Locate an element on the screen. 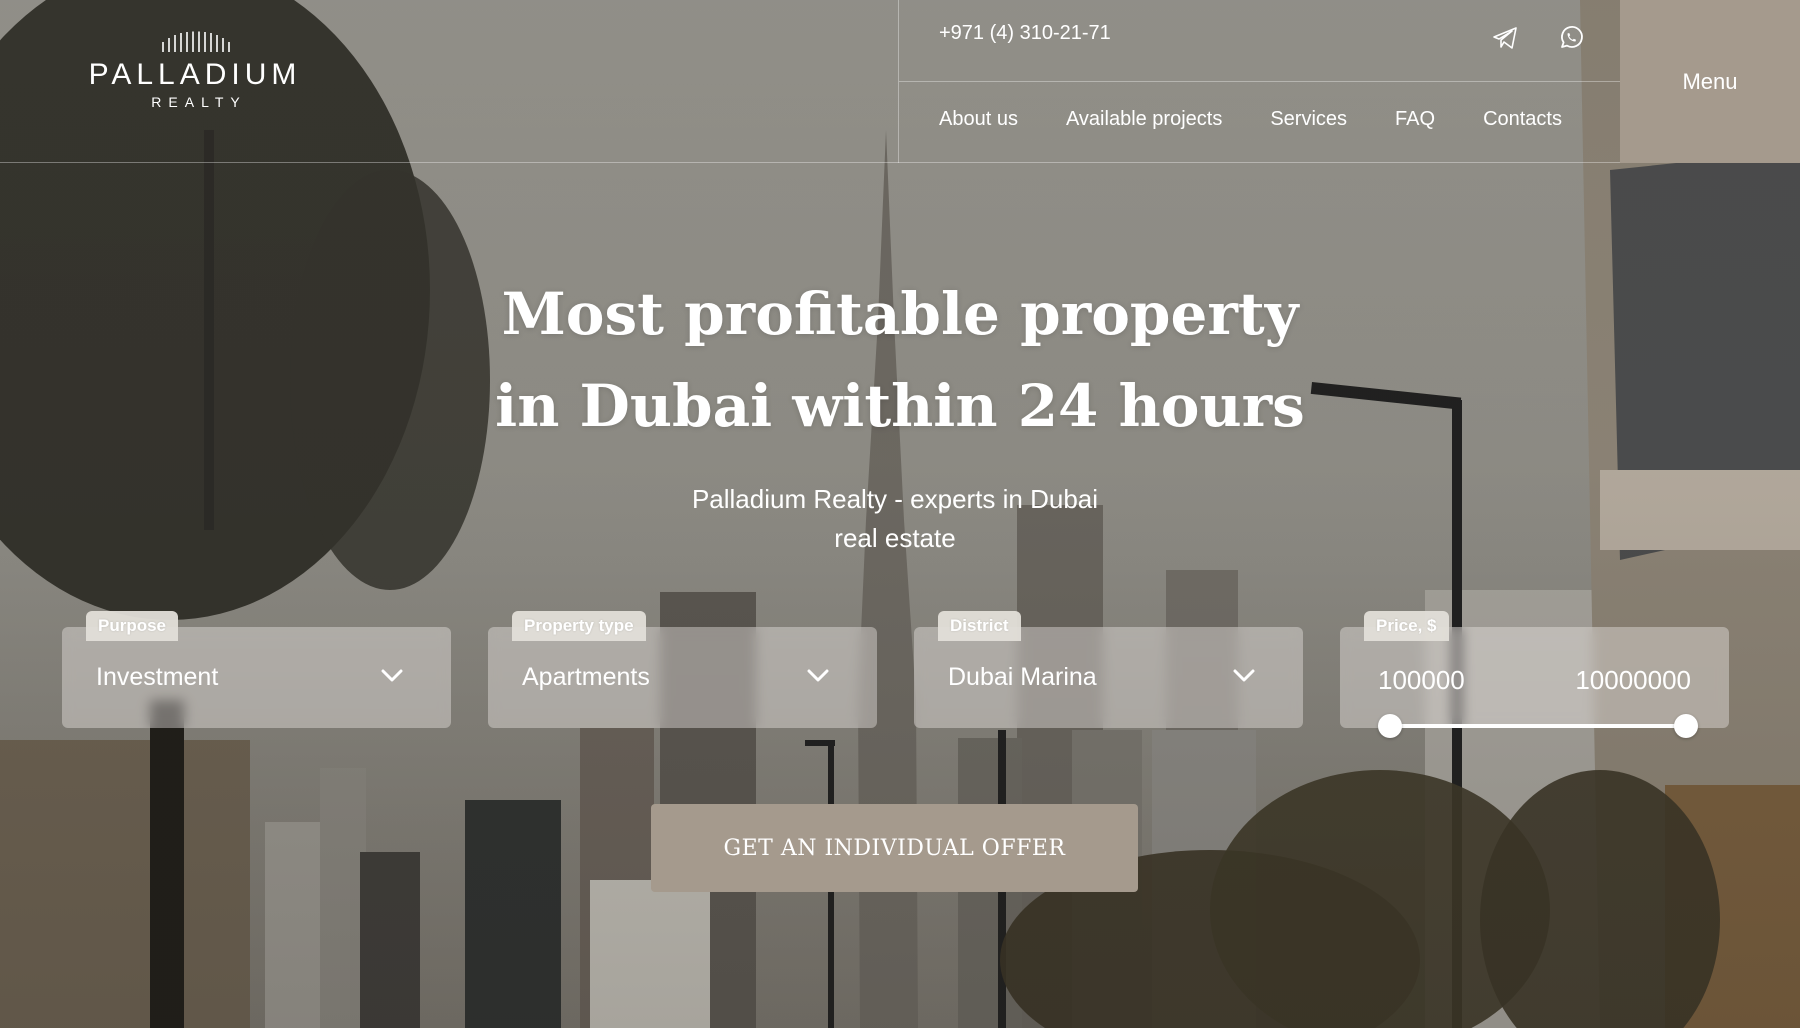 Image resolution: width=1800 pixels, height=1028 pixels. property-type-select: Property type Apartments is located at coordinates (682, 669).